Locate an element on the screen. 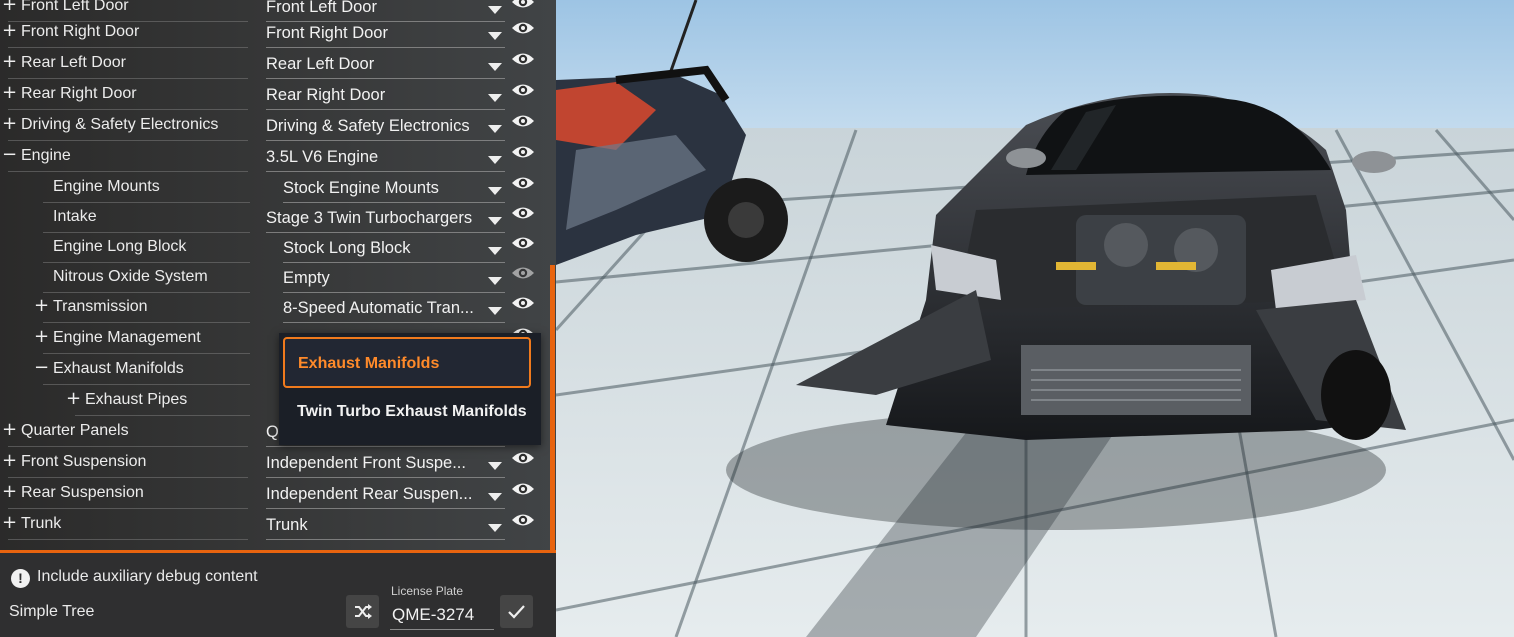 This screenshot has height=637, width=1514. exclamation-icon: ! is located at coordinates (20, 578).